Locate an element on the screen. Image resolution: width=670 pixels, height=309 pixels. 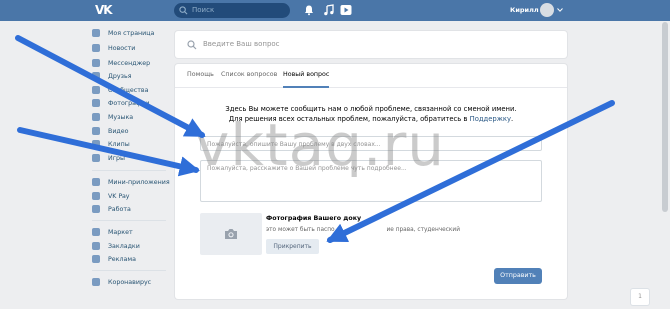
video-icon is located at coordinates (96, 131).